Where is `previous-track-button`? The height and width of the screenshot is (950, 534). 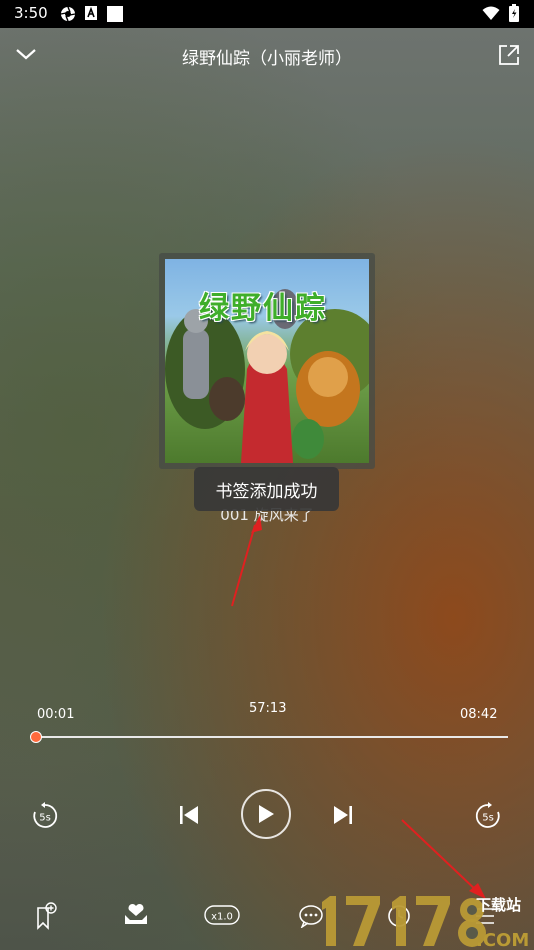
previous-track-button is located at coordinates (189, 815).